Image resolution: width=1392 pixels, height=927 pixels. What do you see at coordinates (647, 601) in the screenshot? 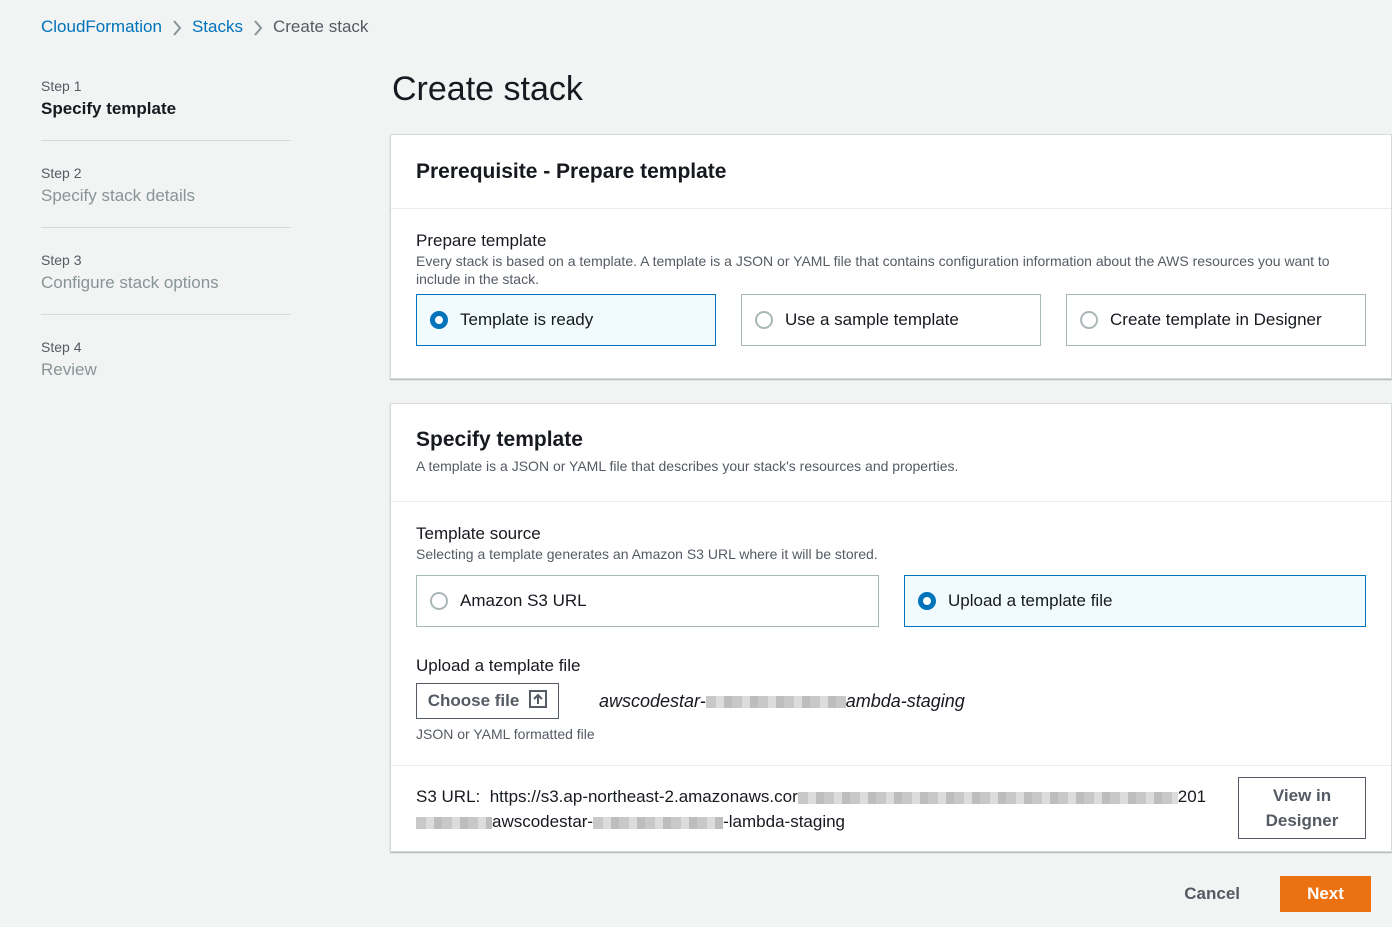
I see `option-s3-url: Amazon S3 URL` at bounding box center [647, 601].